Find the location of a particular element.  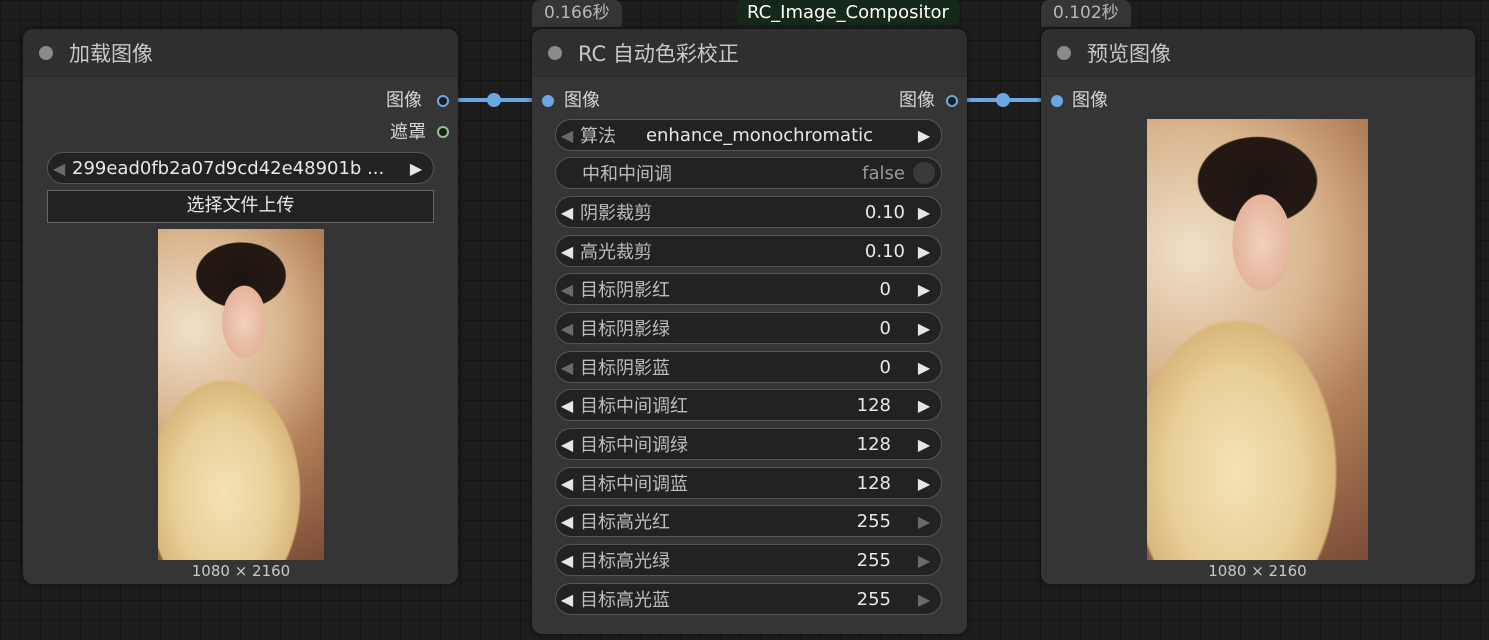

toggle-knob-icon is located at coordinates (924, 173).